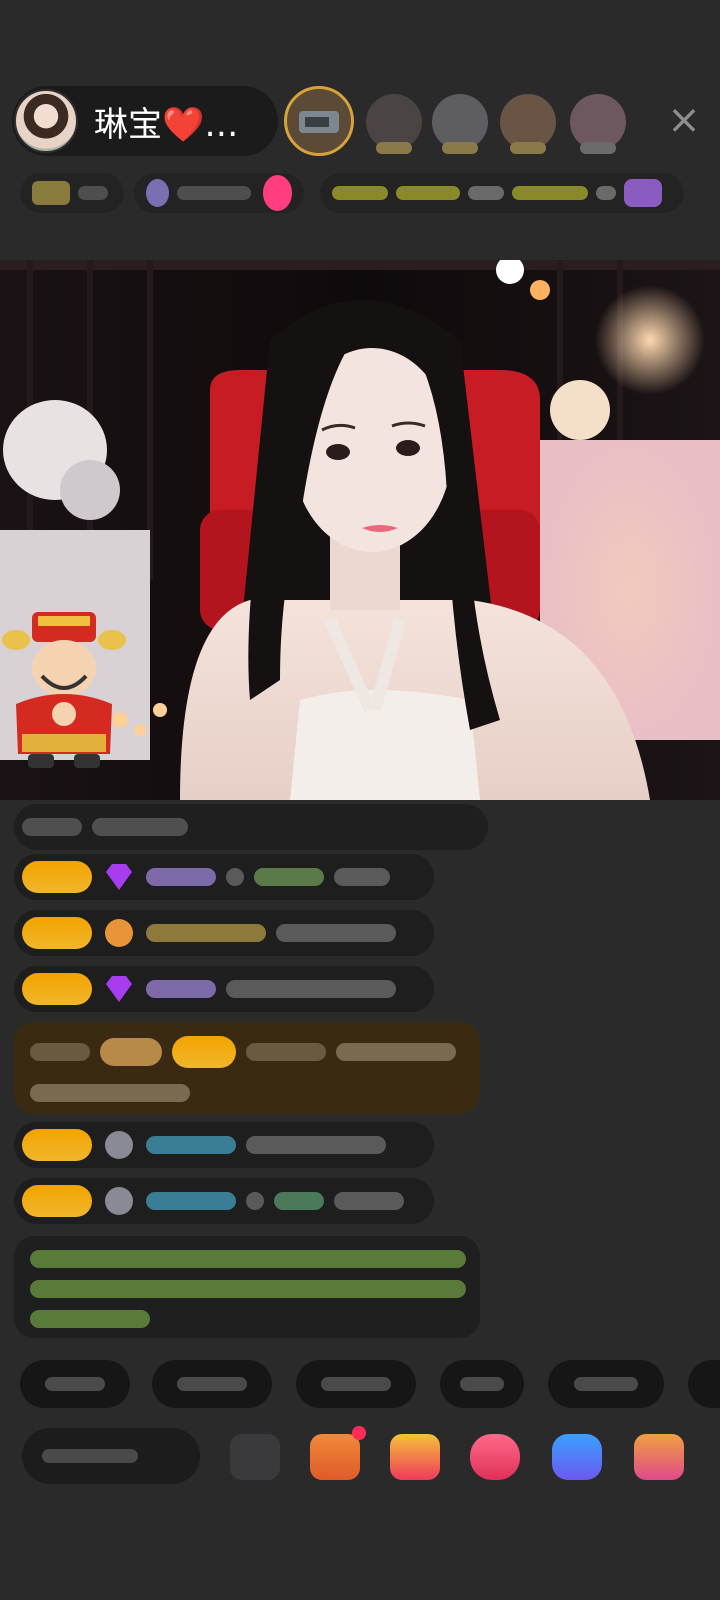  What do you see at coordinates (131, 1052) in the screenshot?
I see `vip-badge` at bounding box center [131, 1052].